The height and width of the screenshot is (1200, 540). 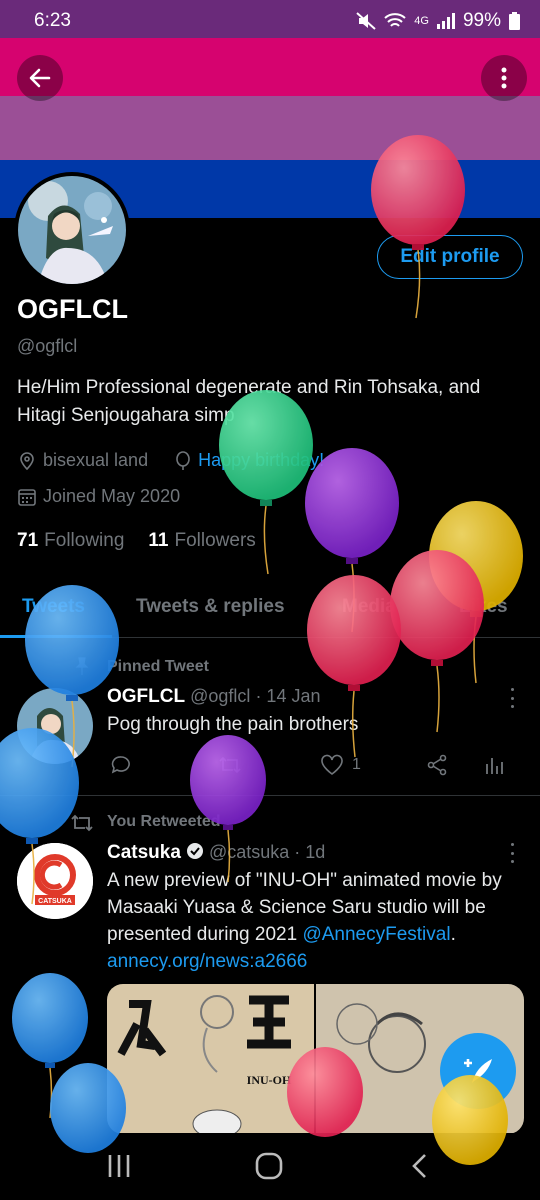 What do you see at coordinates (395, 20) in the screenshot?
I see `wifi-icon` at bounding box center [395, 20].